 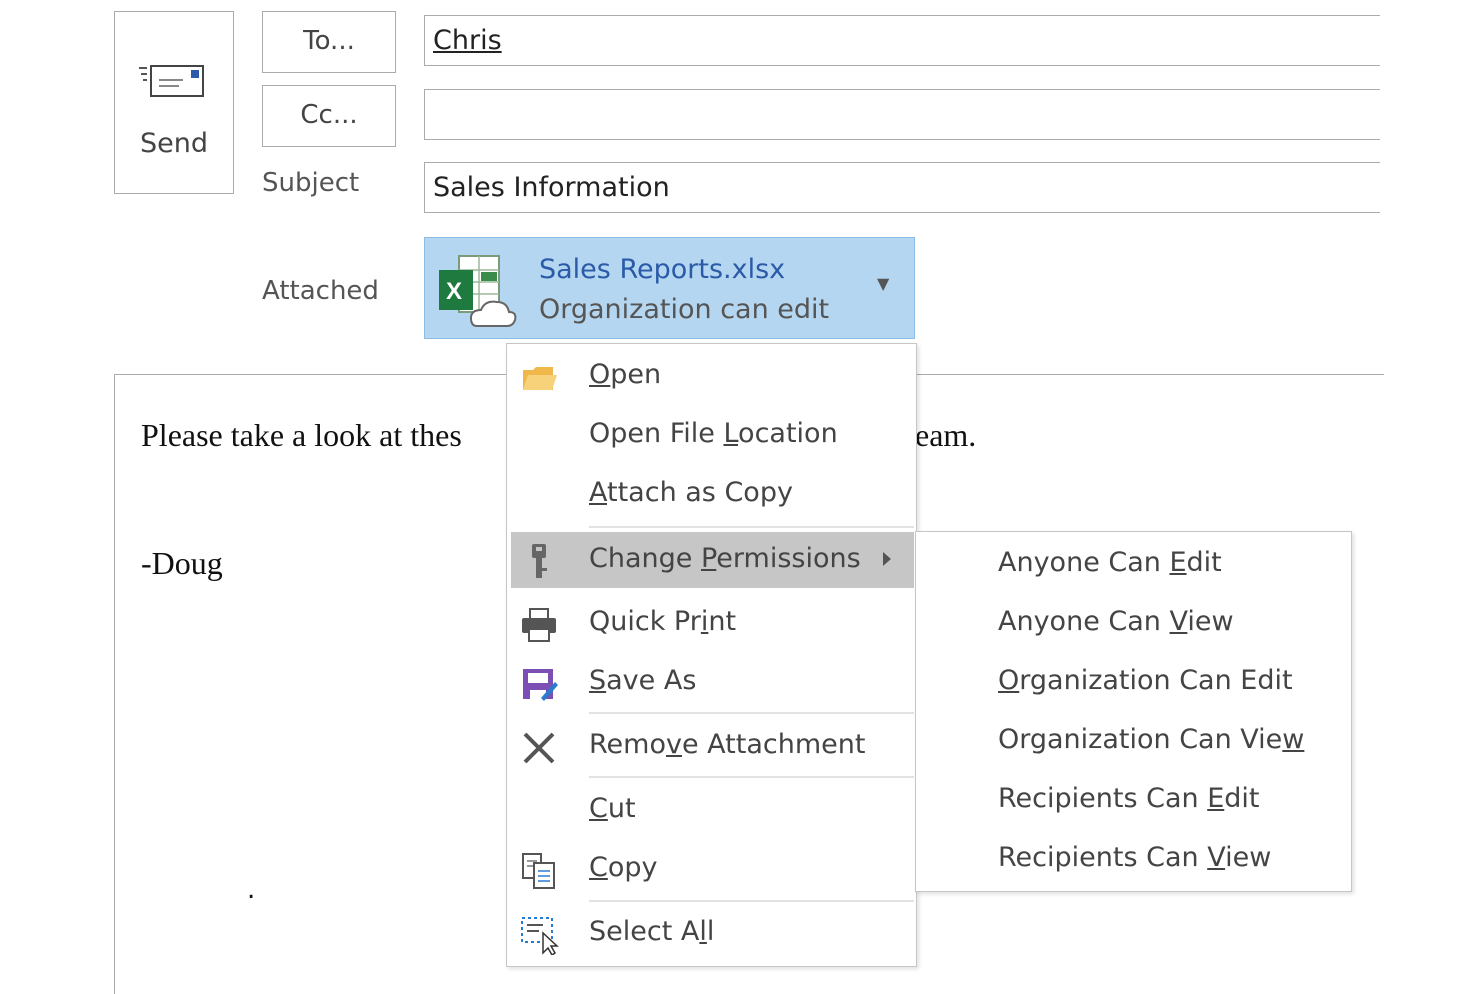 I want to click on envelope-send-icon, so click(x=171, y=81).